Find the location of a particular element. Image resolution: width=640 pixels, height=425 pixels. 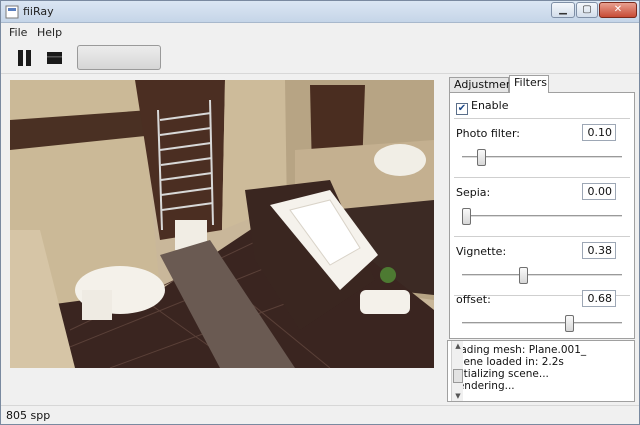

pause-button is located at coordinates (25, 58).